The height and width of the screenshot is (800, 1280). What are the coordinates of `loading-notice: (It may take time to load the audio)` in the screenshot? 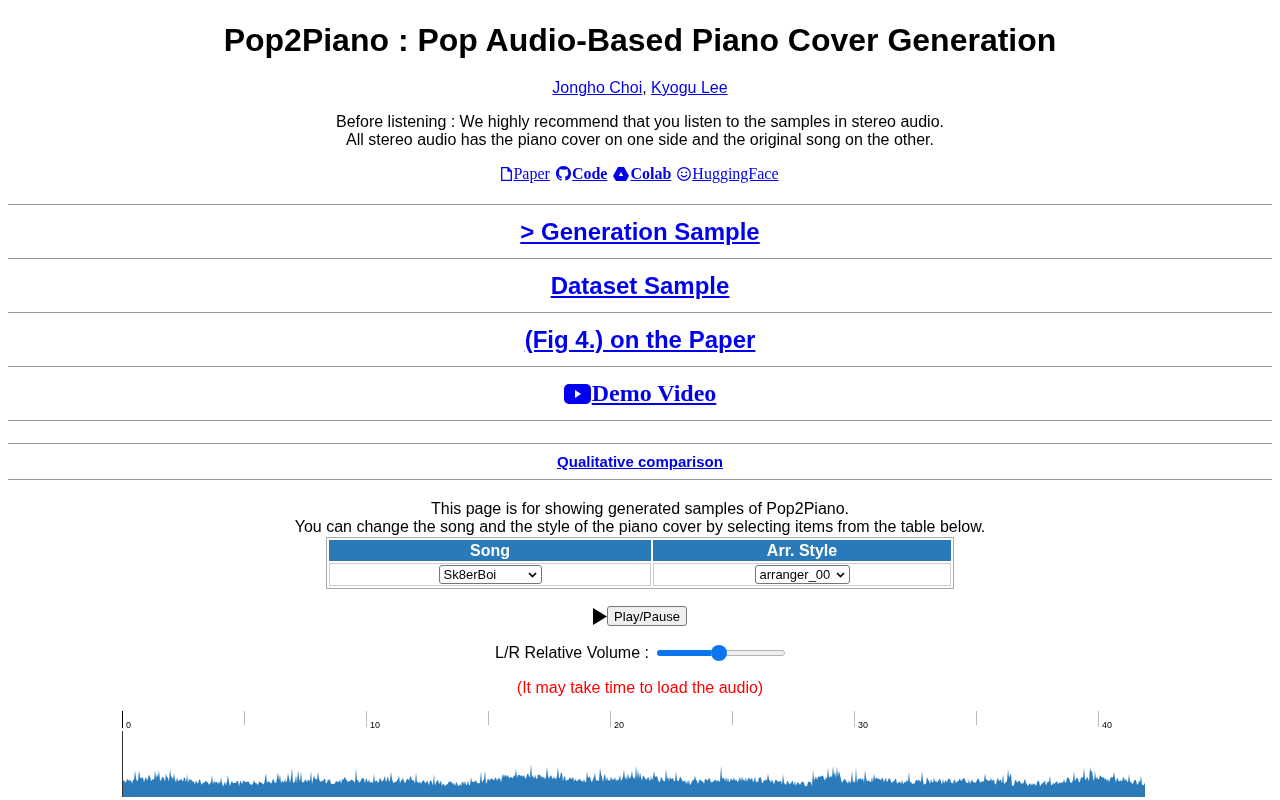 It's located at (640, 688).